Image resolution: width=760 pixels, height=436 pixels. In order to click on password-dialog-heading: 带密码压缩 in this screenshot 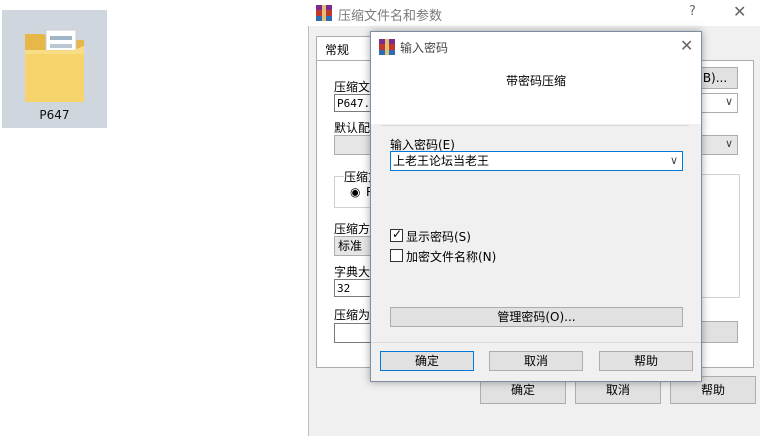, I will do `click(535, 81)`.